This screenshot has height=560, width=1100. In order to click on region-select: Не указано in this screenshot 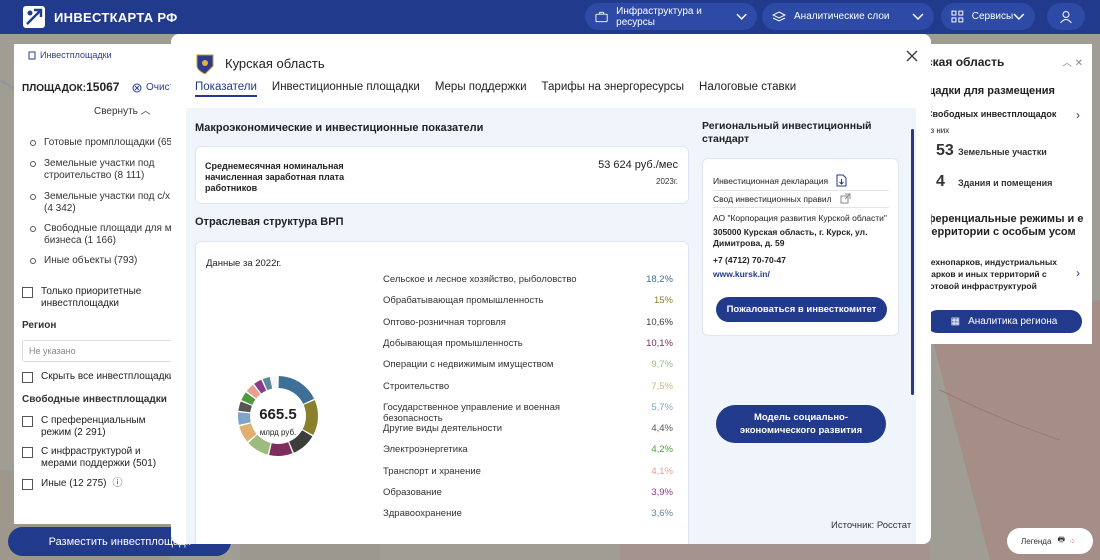, I will do `click(102, 351)`.